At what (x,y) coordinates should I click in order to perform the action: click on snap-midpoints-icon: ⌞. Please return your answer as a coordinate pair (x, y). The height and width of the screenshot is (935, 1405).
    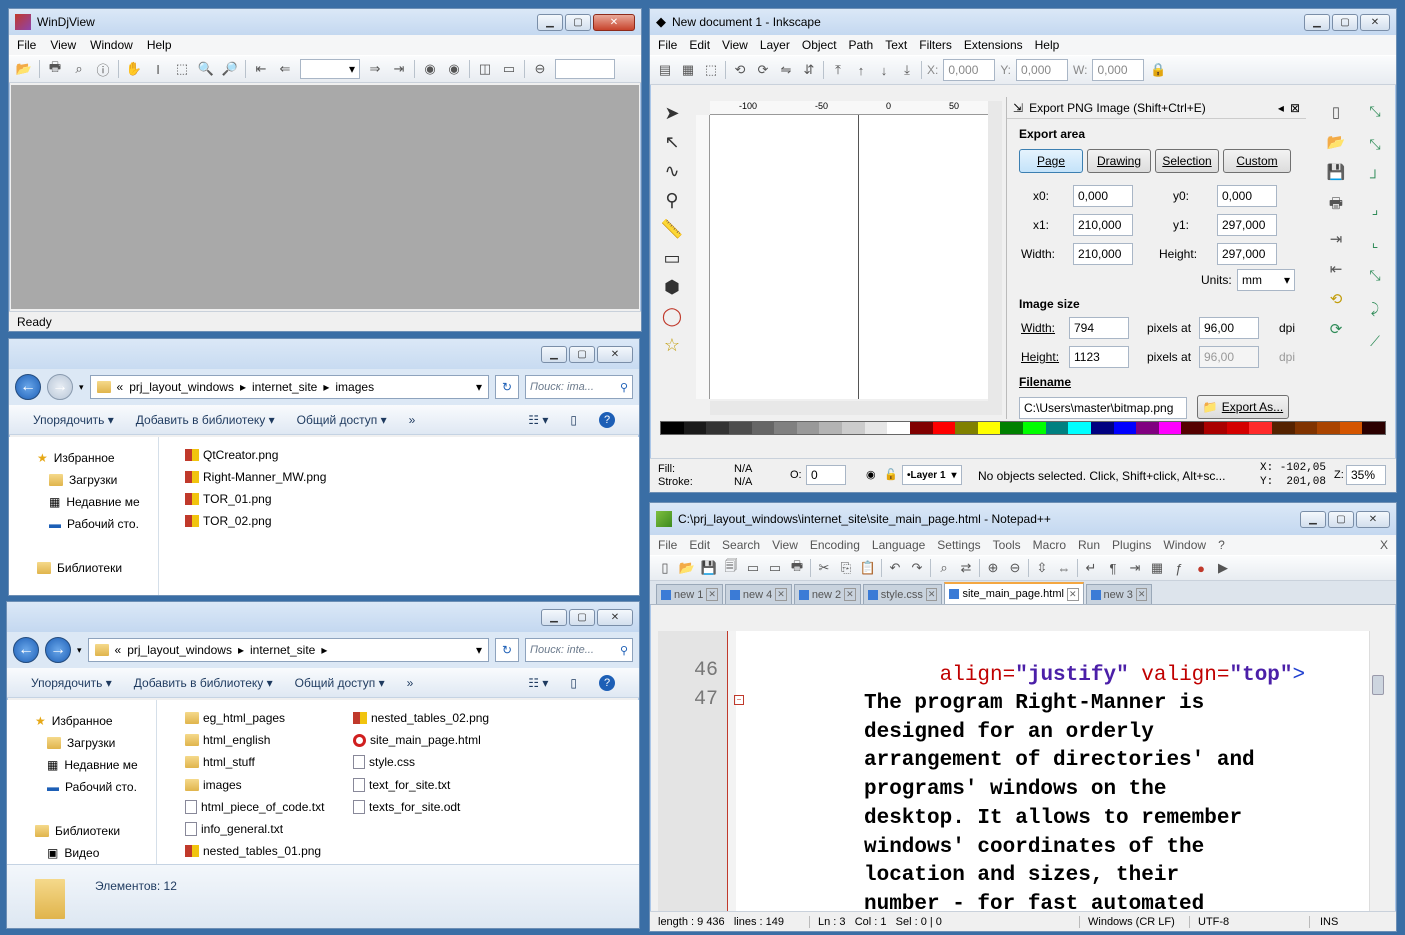
    Looking at the image, I should click on (1375, 242).